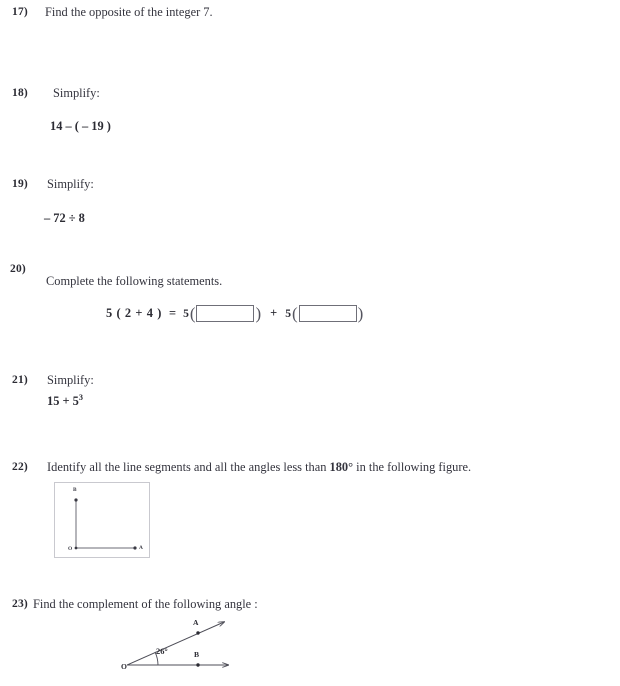  I want to click on problem-18-text: Simplify:, so click(76, 93).